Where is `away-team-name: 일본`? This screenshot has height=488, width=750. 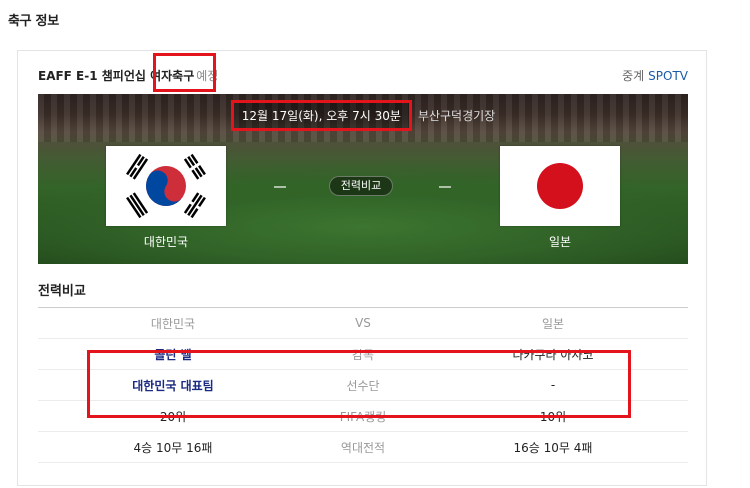 away-team-name: 일본 is located at coordinates (560, 242).